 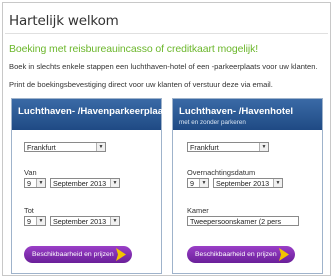 I want to click on parking-availability-button: Beschikbaarheid en prijzen, so click(x=78, y=254).